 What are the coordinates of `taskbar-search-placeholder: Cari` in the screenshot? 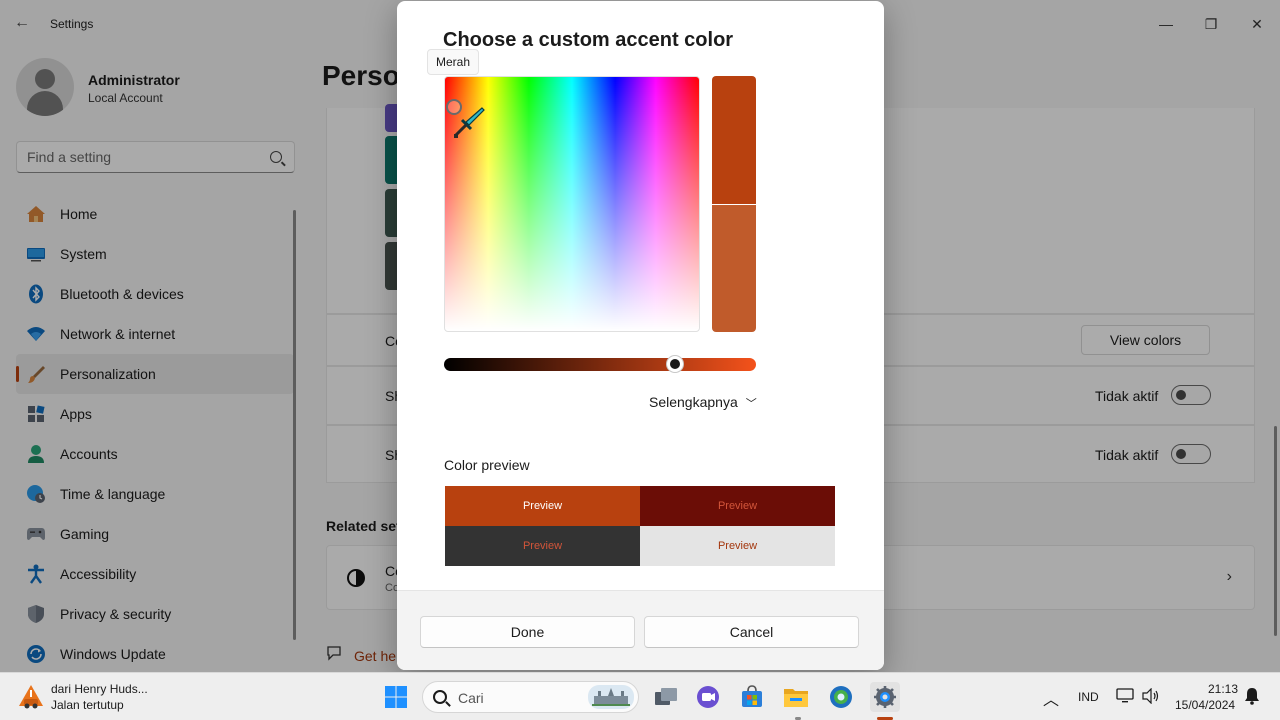 It's located at (471, 698).